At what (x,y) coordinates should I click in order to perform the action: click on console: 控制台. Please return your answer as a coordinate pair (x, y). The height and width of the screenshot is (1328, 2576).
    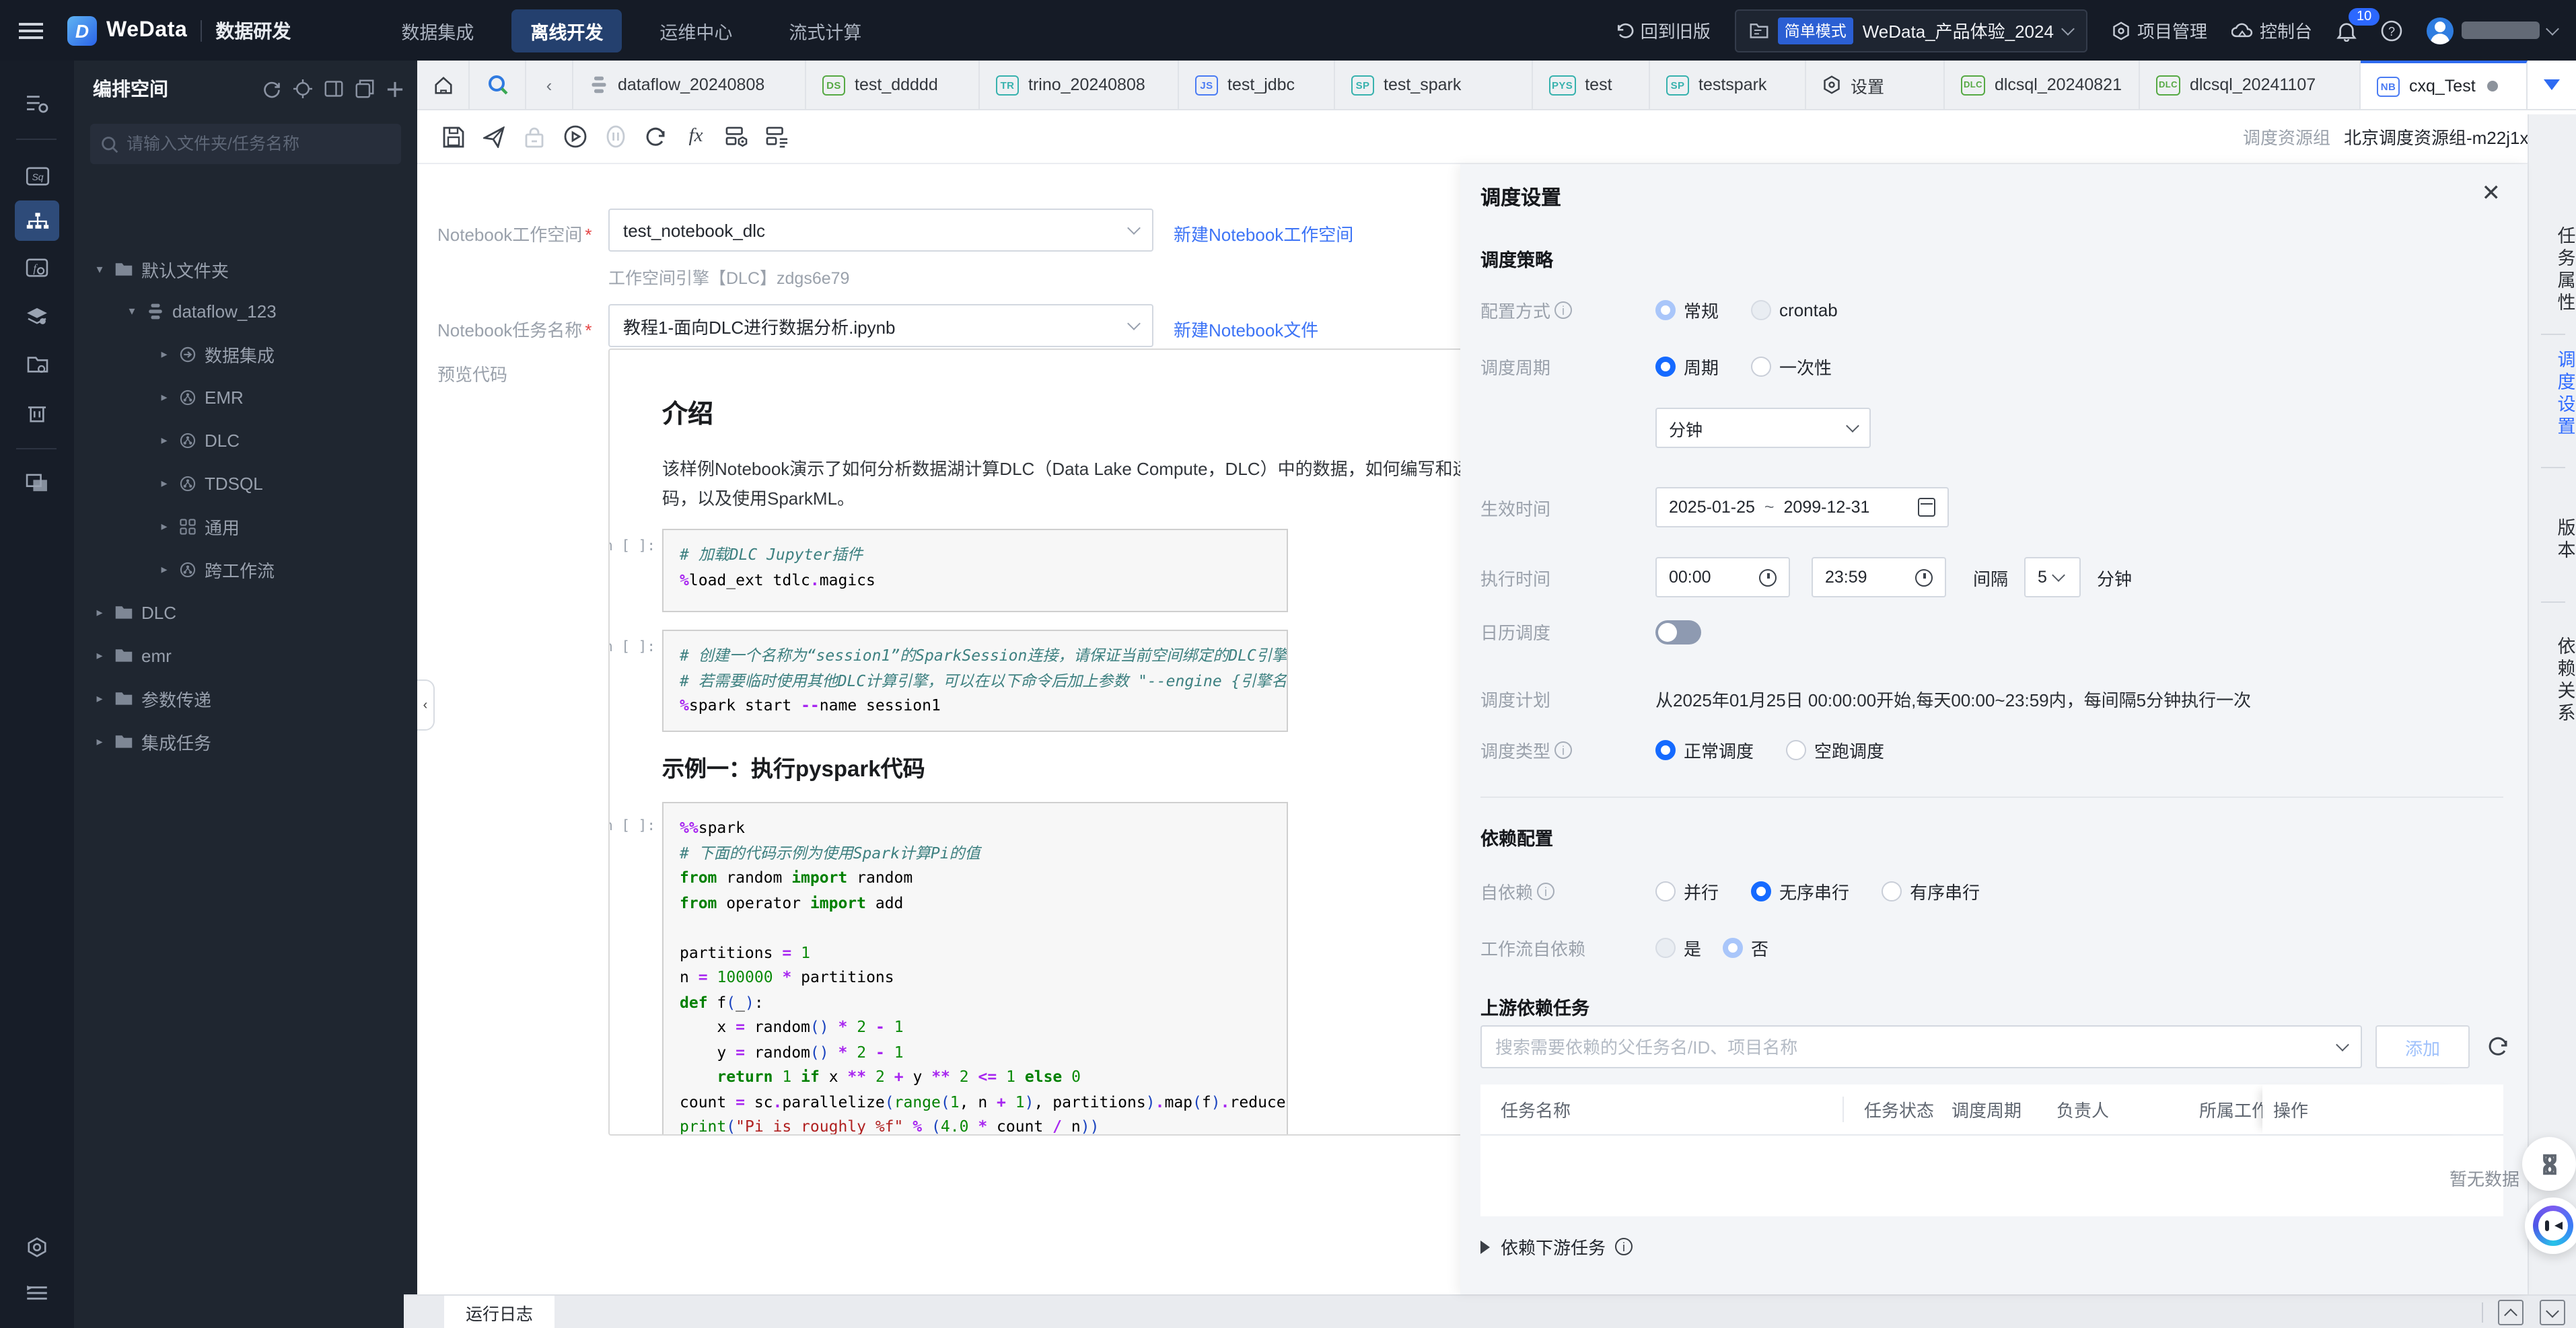
    Looking at the image, I should click on (2271, 30).